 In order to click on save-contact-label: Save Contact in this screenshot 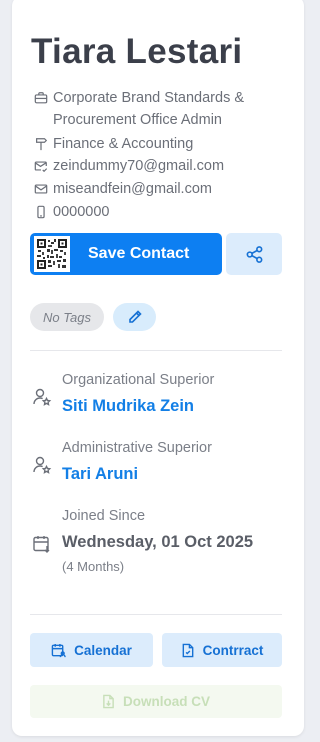, I will do `click(139, 253)`.